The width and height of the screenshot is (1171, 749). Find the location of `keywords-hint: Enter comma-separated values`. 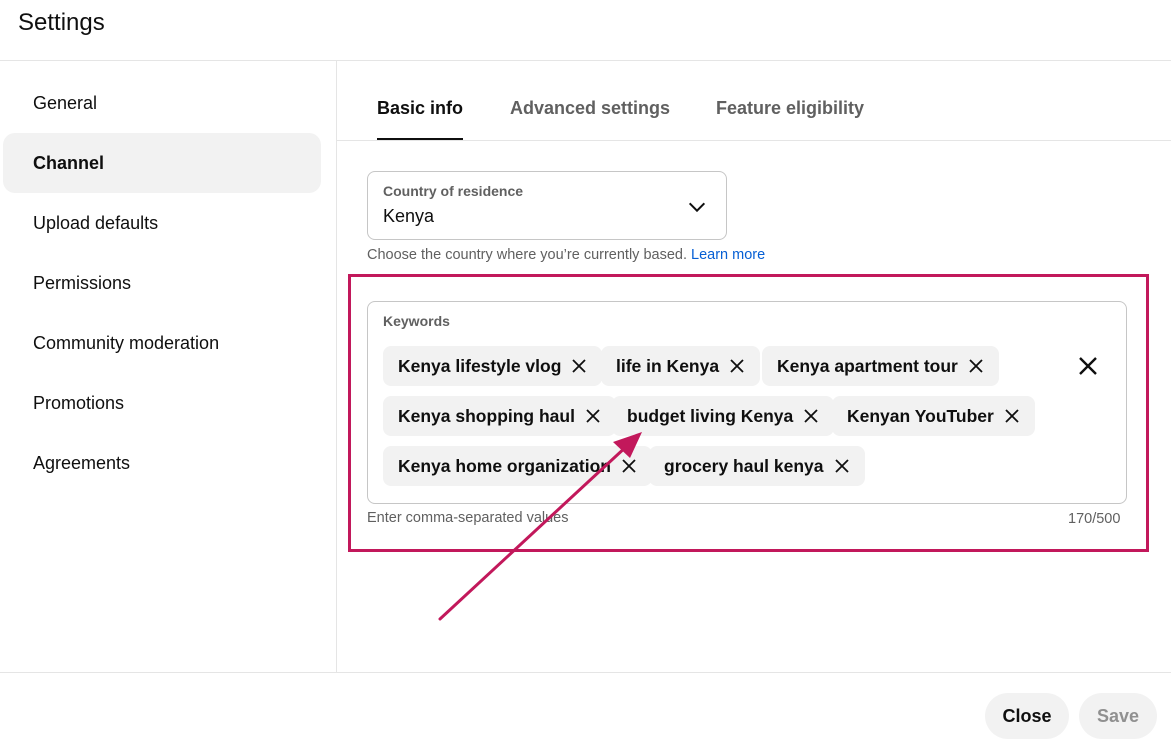

keywords-hint: Enter comma-separated values is located at coordinates (468, 518).